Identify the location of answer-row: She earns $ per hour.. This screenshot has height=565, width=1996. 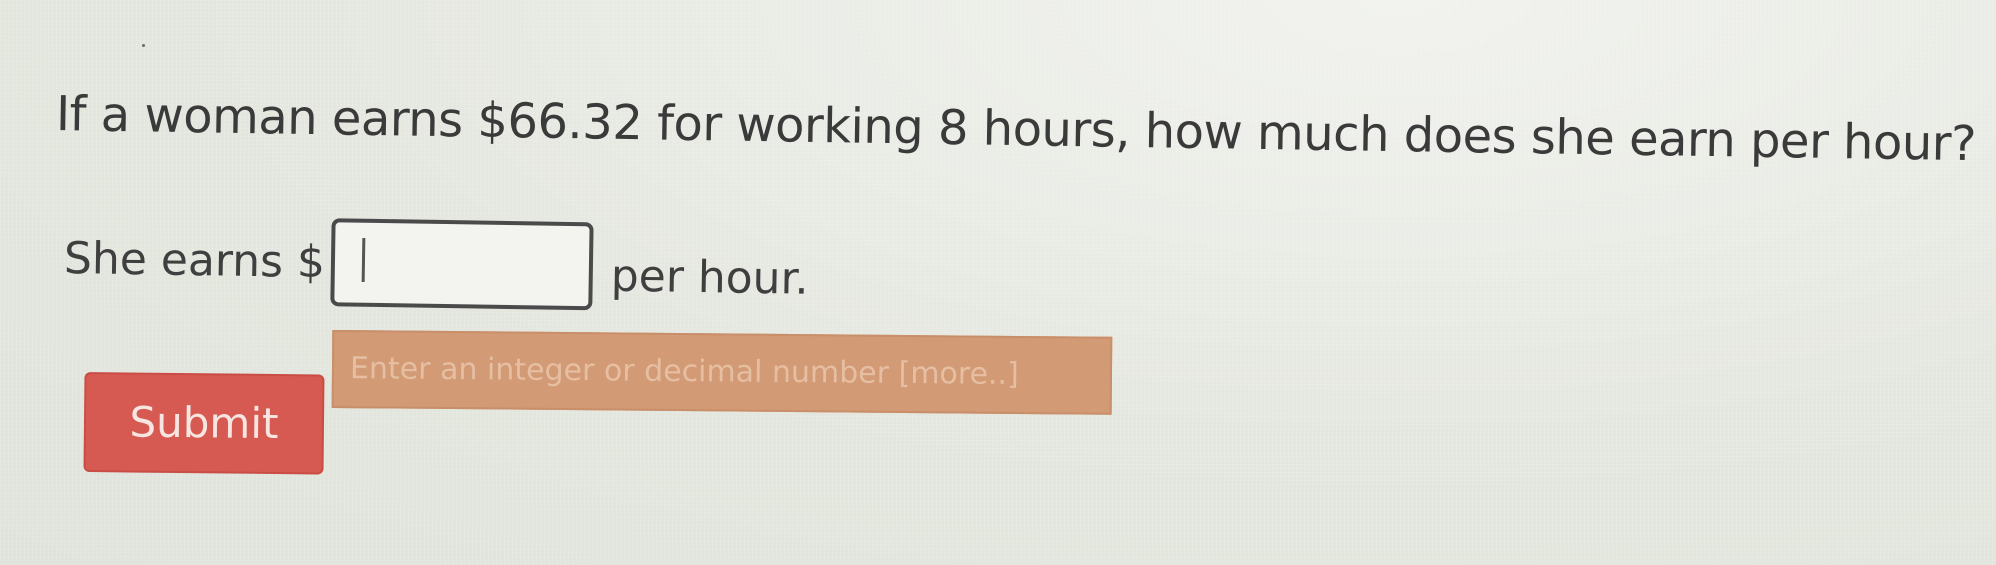
(436, 264).